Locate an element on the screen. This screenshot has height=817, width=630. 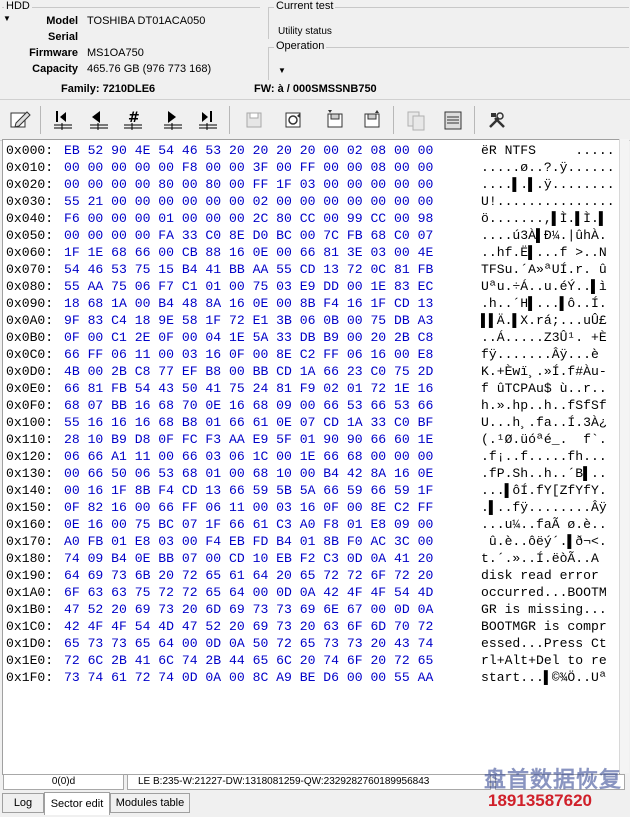
utility-status-text: Utility status is located at coordinates (305, 31).